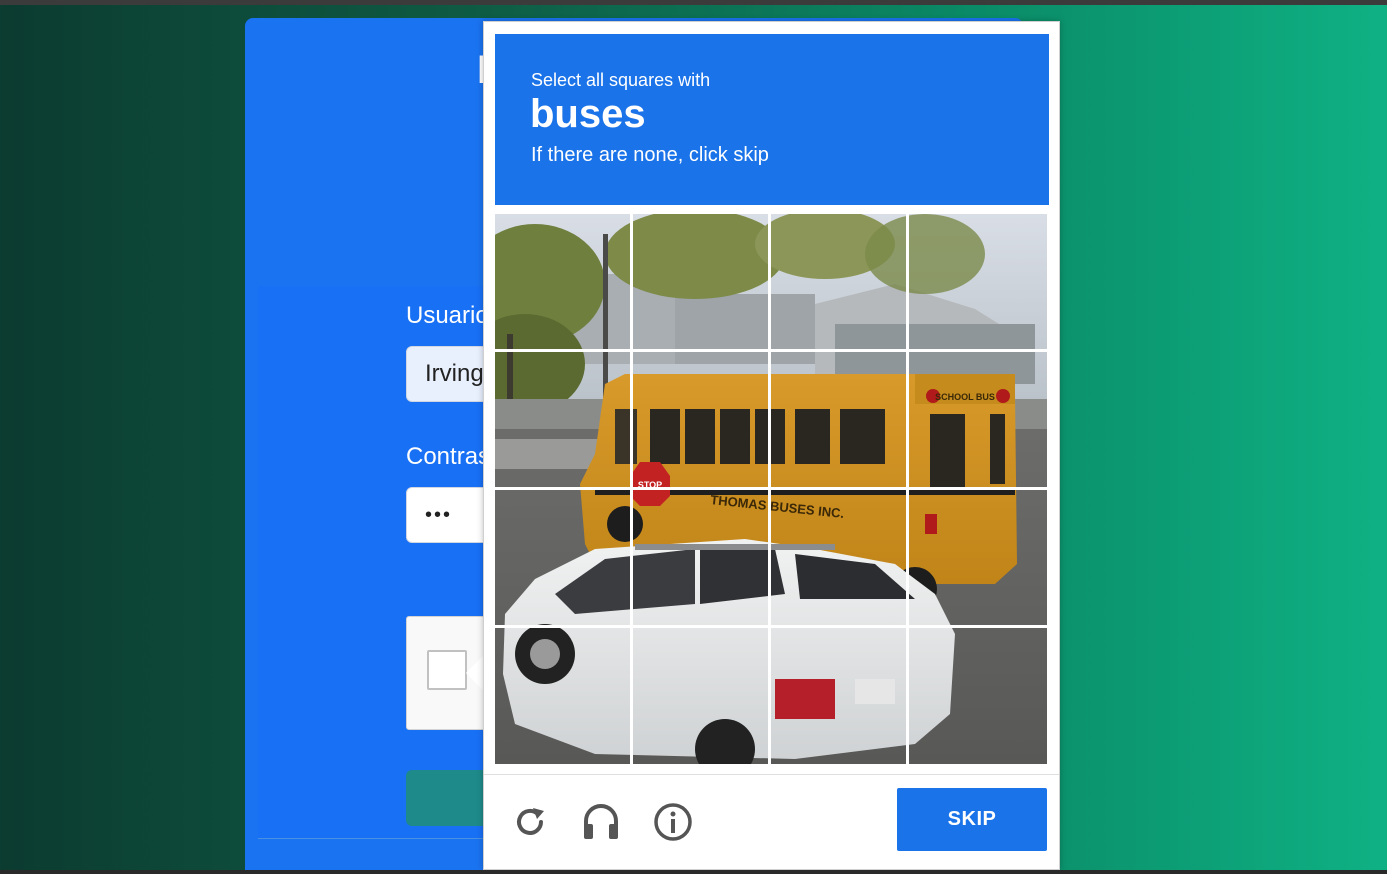  Describe the element at coordinates (771, 774) in the screenshot. I see `challenge-footer-divider` at that location.